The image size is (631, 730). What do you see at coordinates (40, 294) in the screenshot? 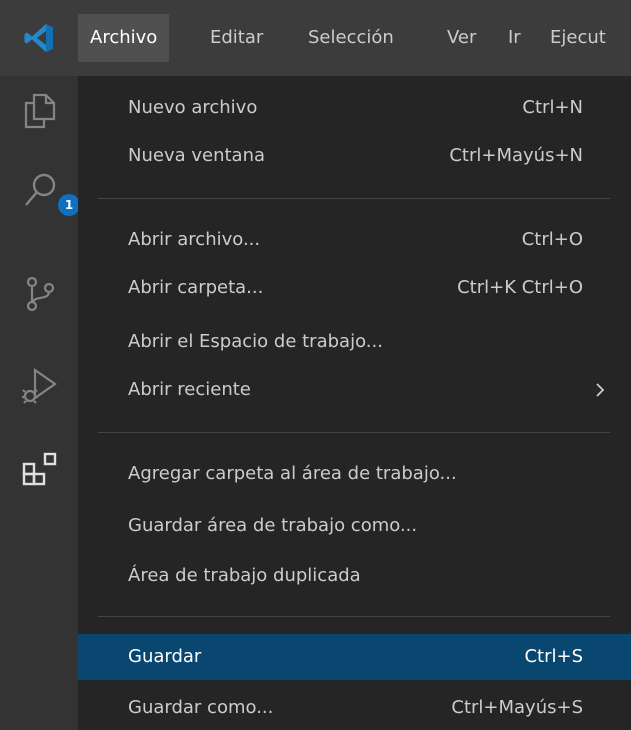
I see `source-control-icon` at bounding box center [40, 294].